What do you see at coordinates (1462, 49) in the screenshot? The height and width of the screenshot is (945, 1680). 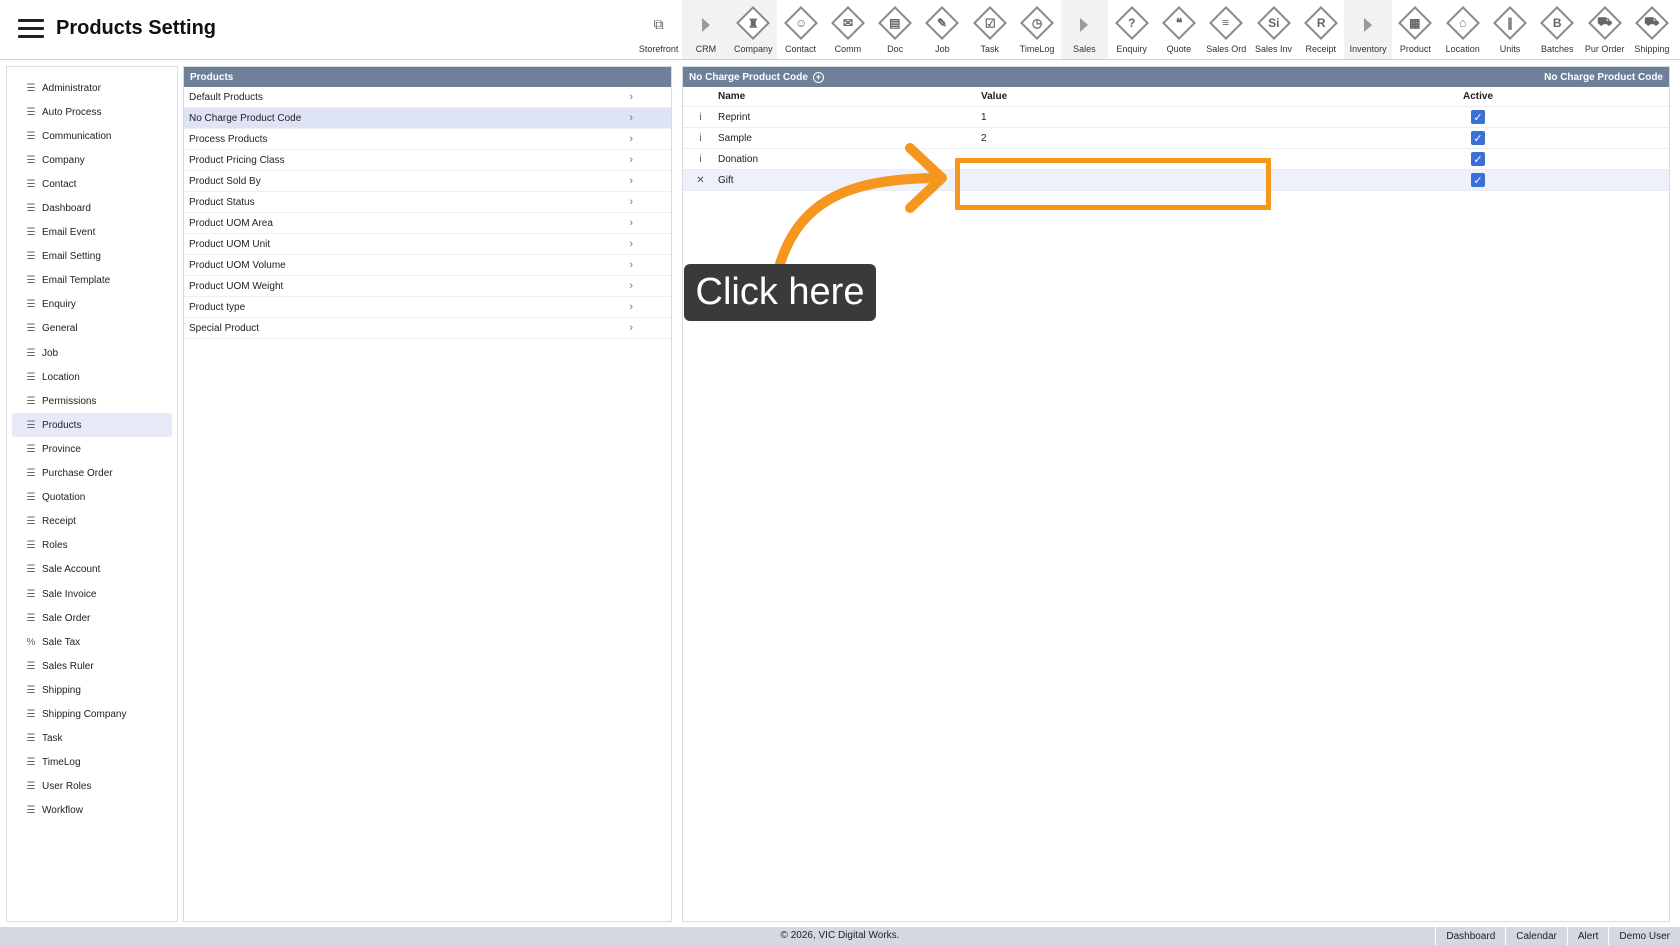 I see `toolbar-label: Location` at bounding box center [1462, 49].